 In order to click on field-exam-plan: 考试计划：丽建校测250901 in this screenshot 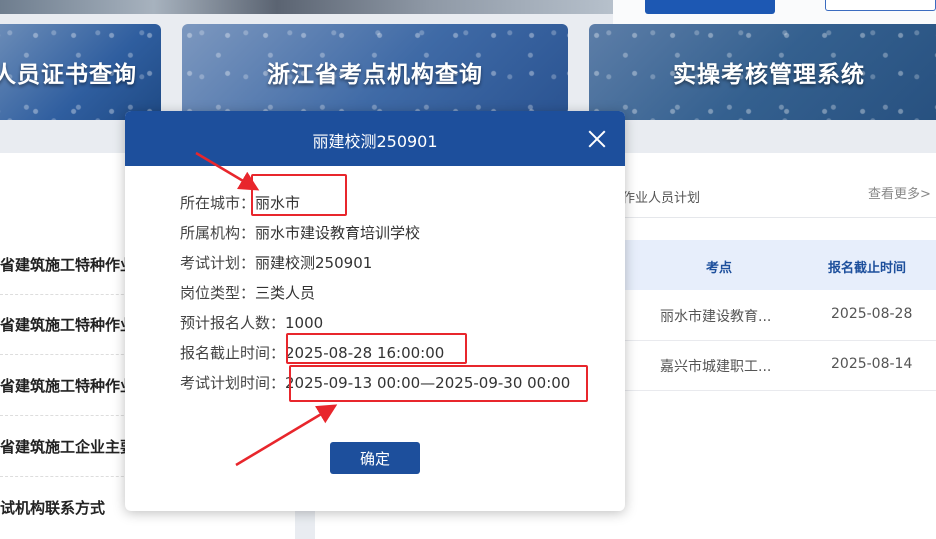, I will do `click(276, 262)`.